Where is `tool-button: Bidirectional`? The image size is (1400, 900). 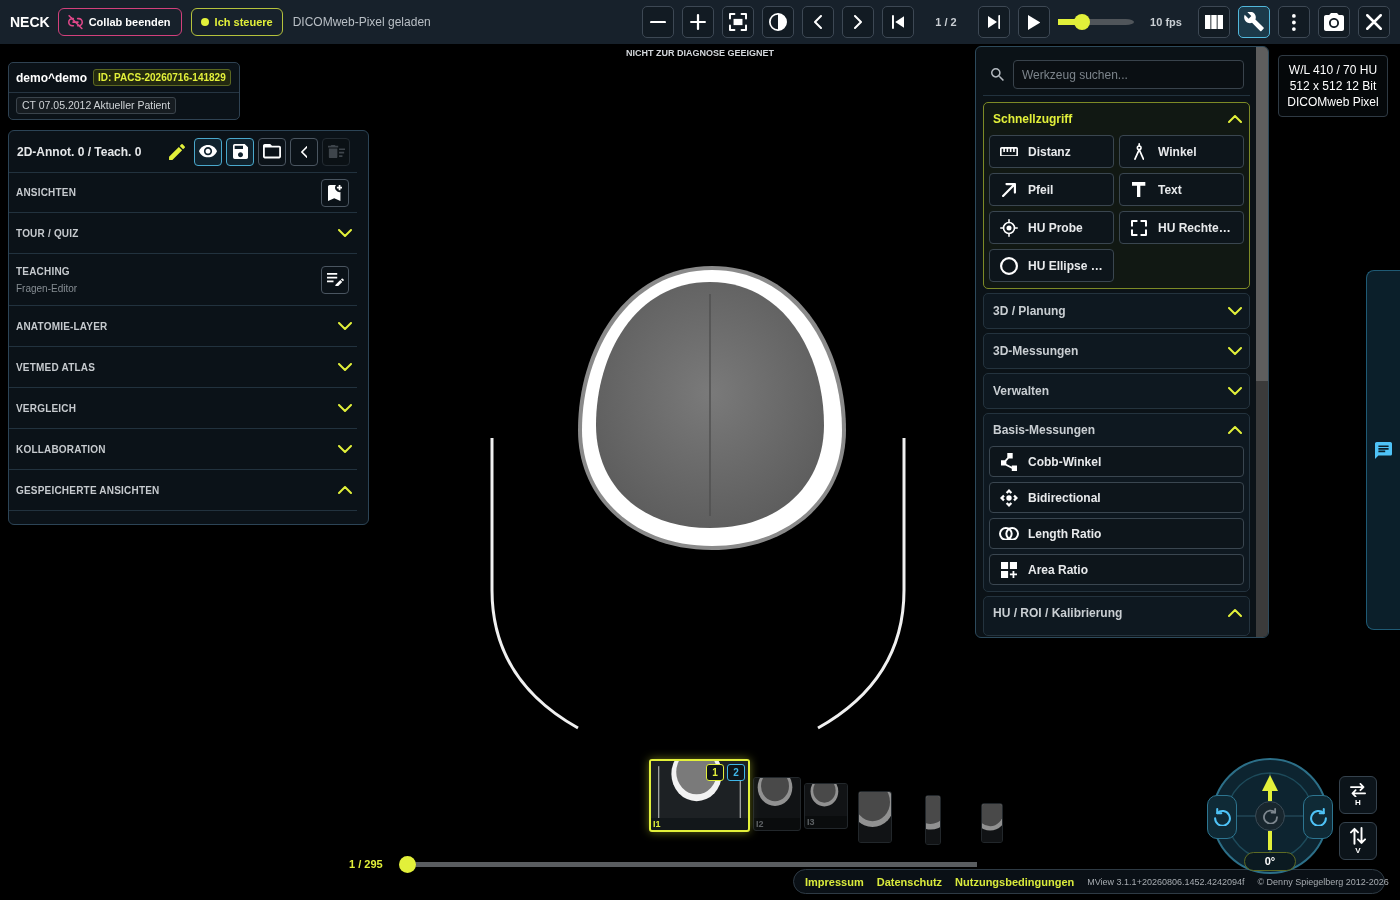 tool-button: Bidirectional is located at coordinates (1116, 497).